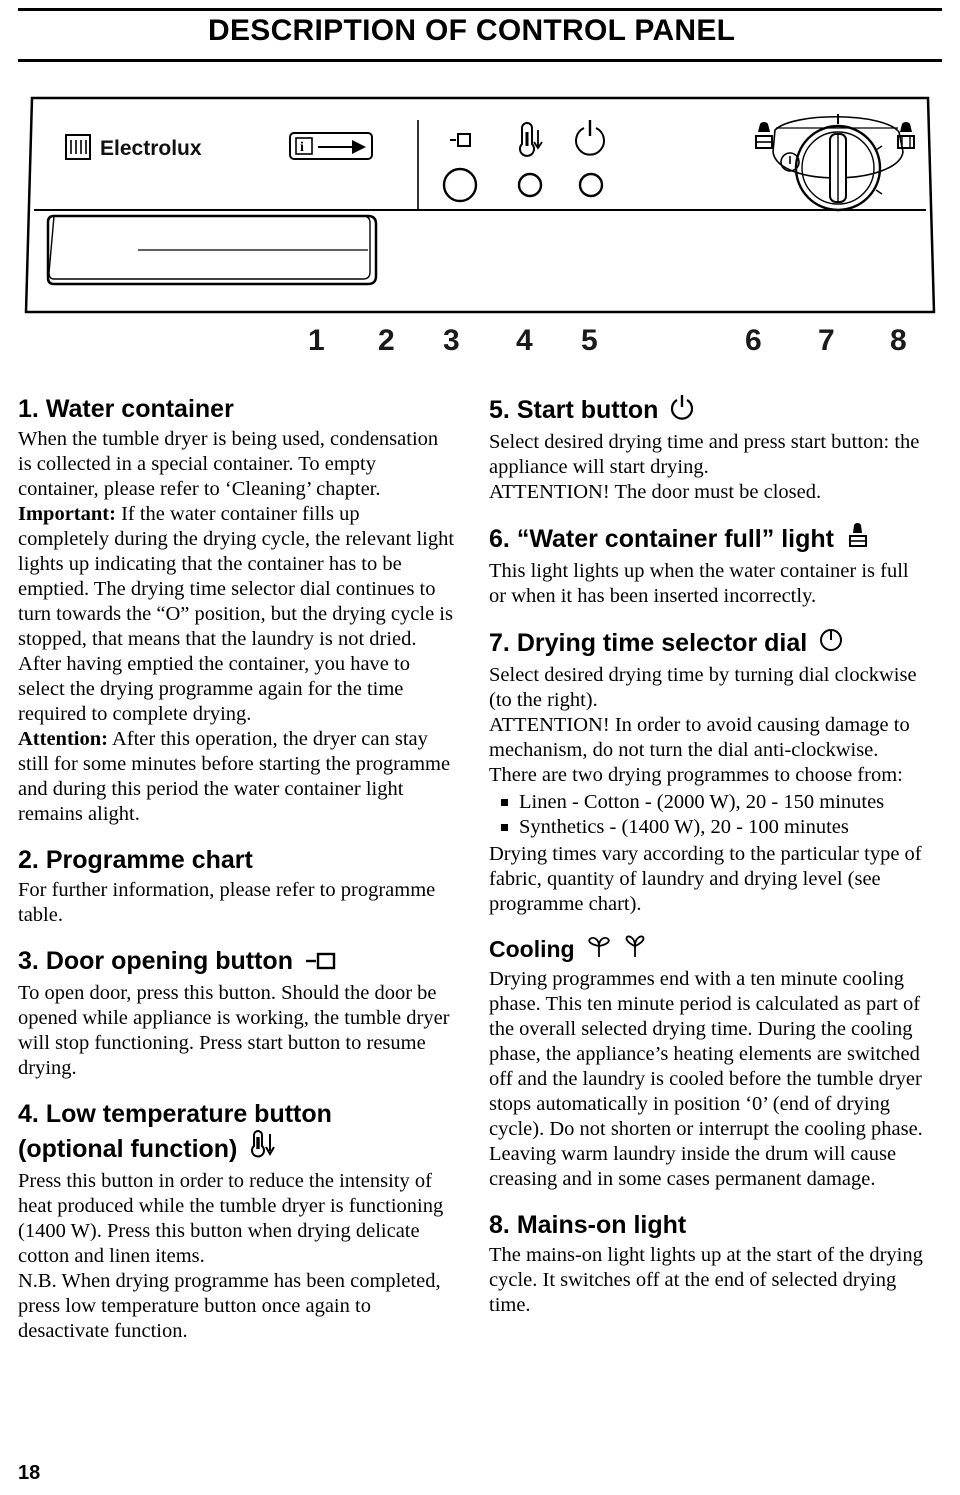 The width and height of the screenshot is (960, 1495). Describe the element at coordinates (499, 643) in the screenshot. I see `heading-number-7: 7.` at that location.